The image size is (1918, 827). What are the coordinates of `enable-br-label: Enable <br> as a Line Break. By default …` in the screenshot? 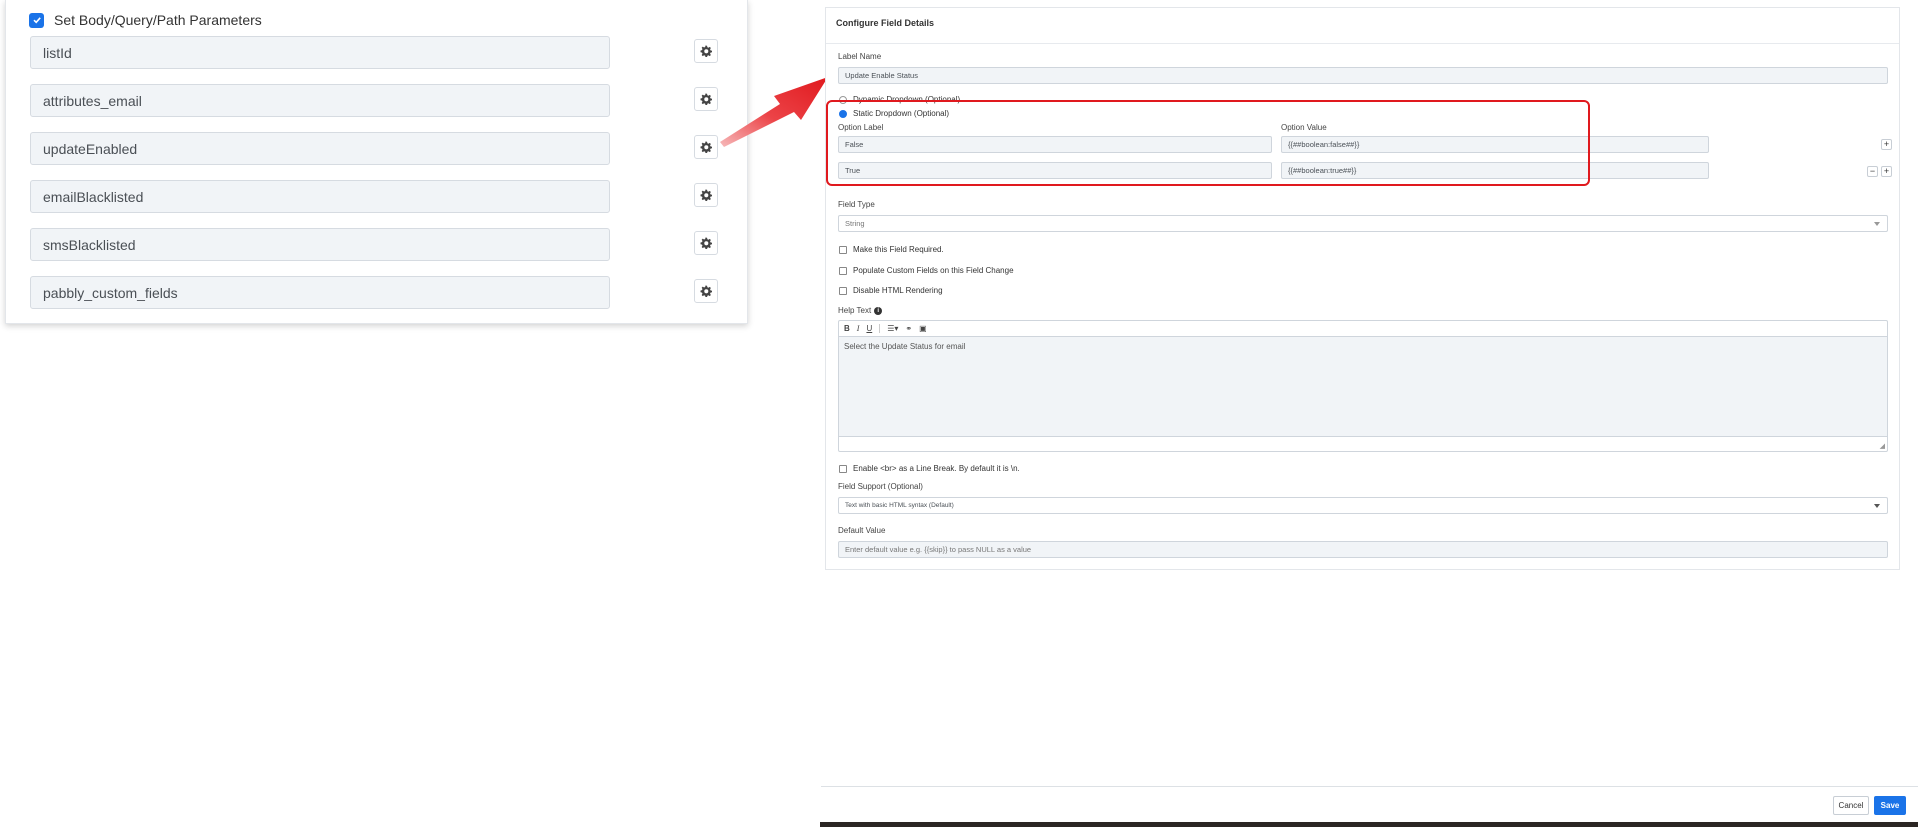 It's located at (936, 468).